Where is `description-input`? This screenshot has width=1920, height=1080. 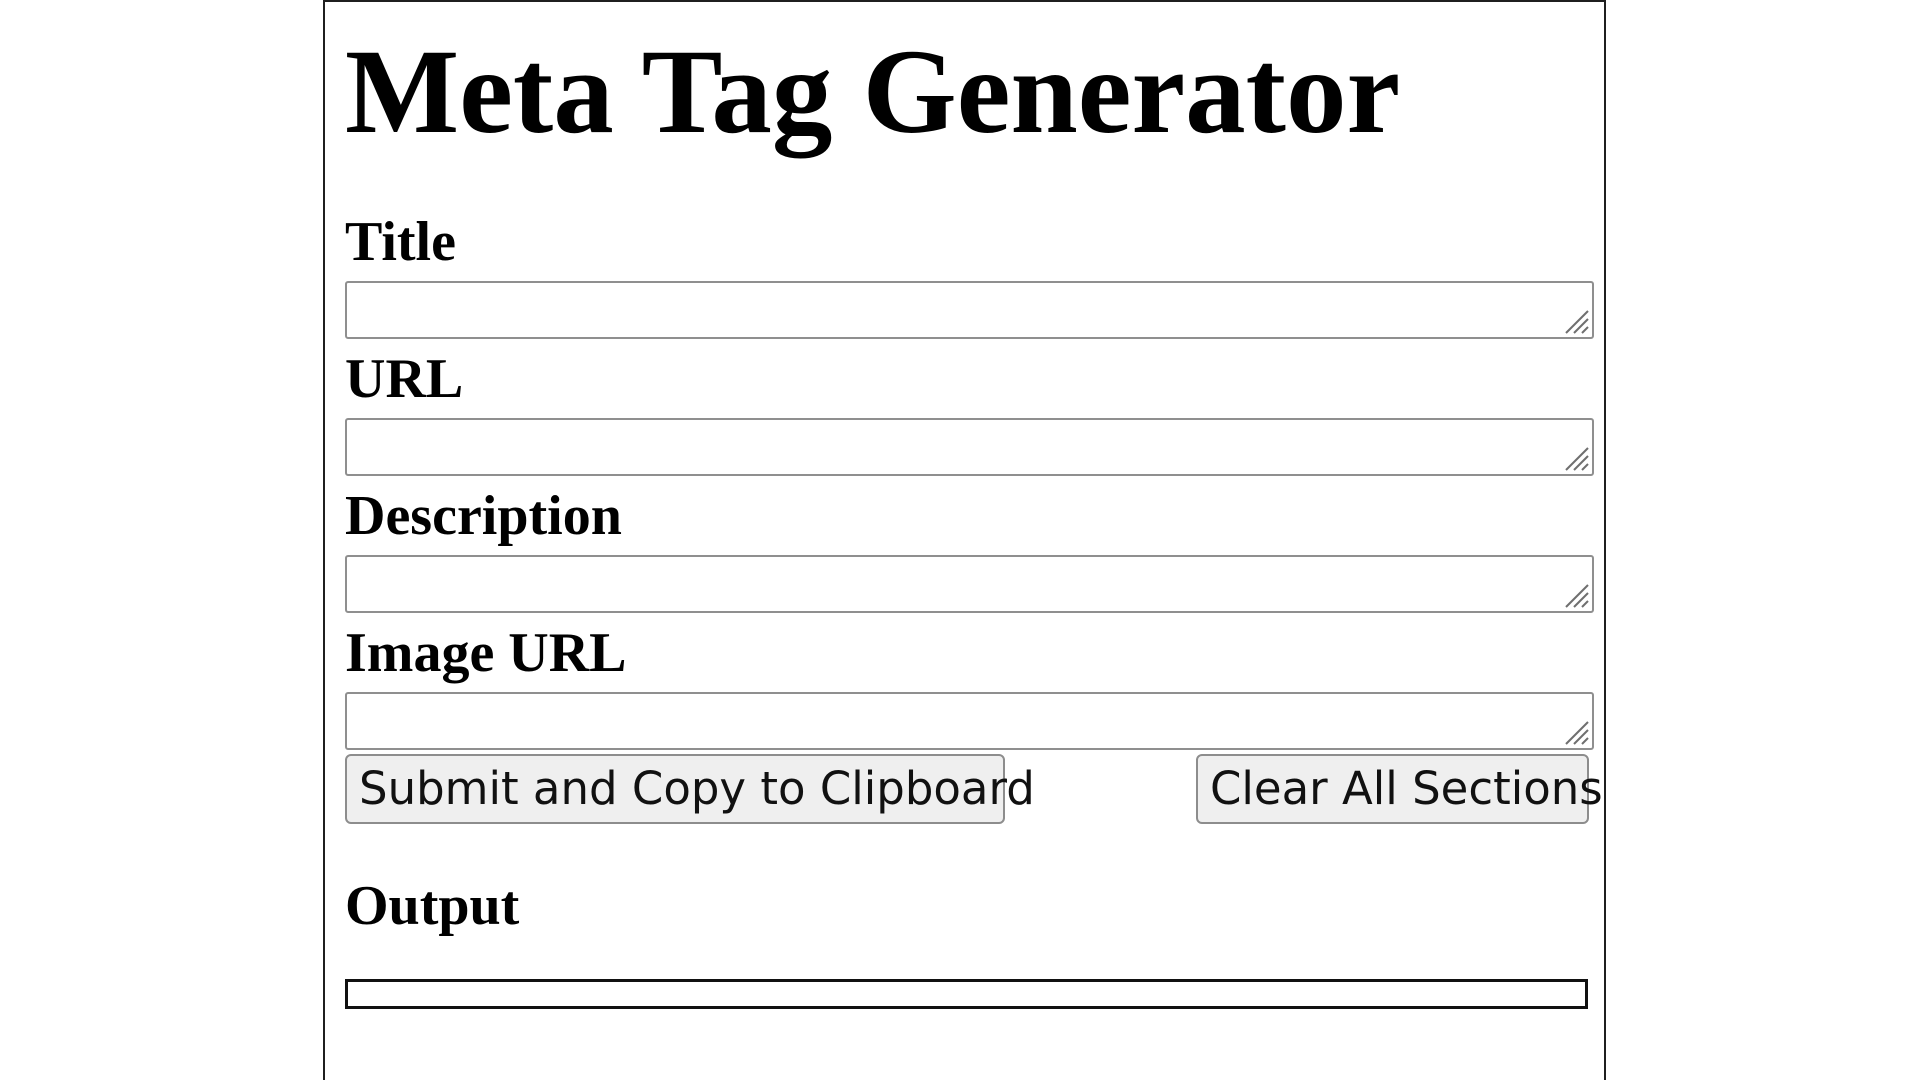 description-input is located at coordinates (969, 584).